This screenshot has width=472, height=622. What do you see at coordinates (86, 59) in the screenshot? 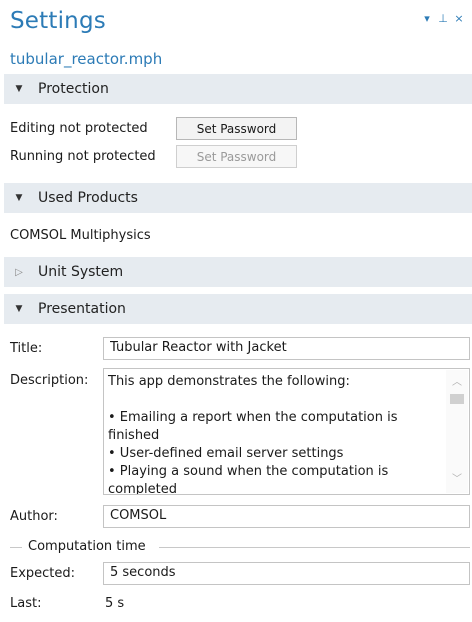
I see `file-name: tubular_reactor.mph` at bounding box center [86, 59].